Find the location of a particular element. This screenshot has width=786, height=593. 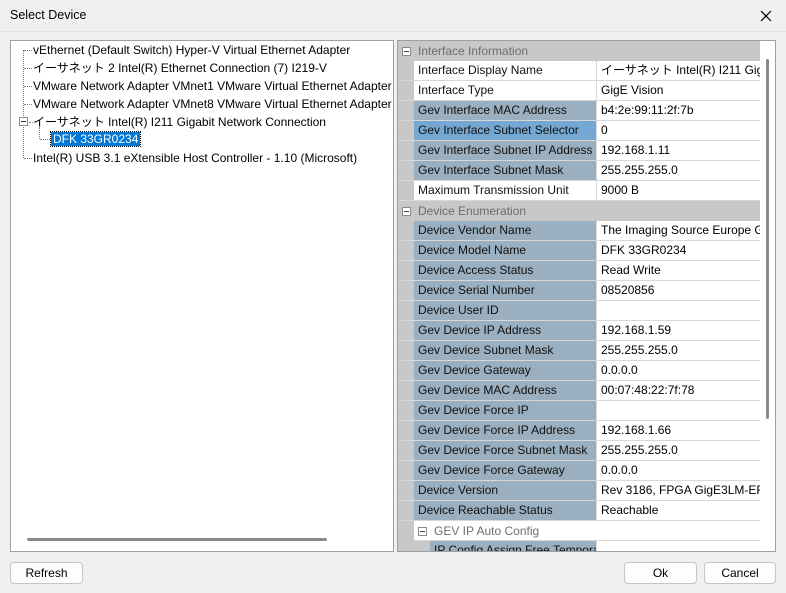

property-value: Read Write is located at coordinates (679, 270).